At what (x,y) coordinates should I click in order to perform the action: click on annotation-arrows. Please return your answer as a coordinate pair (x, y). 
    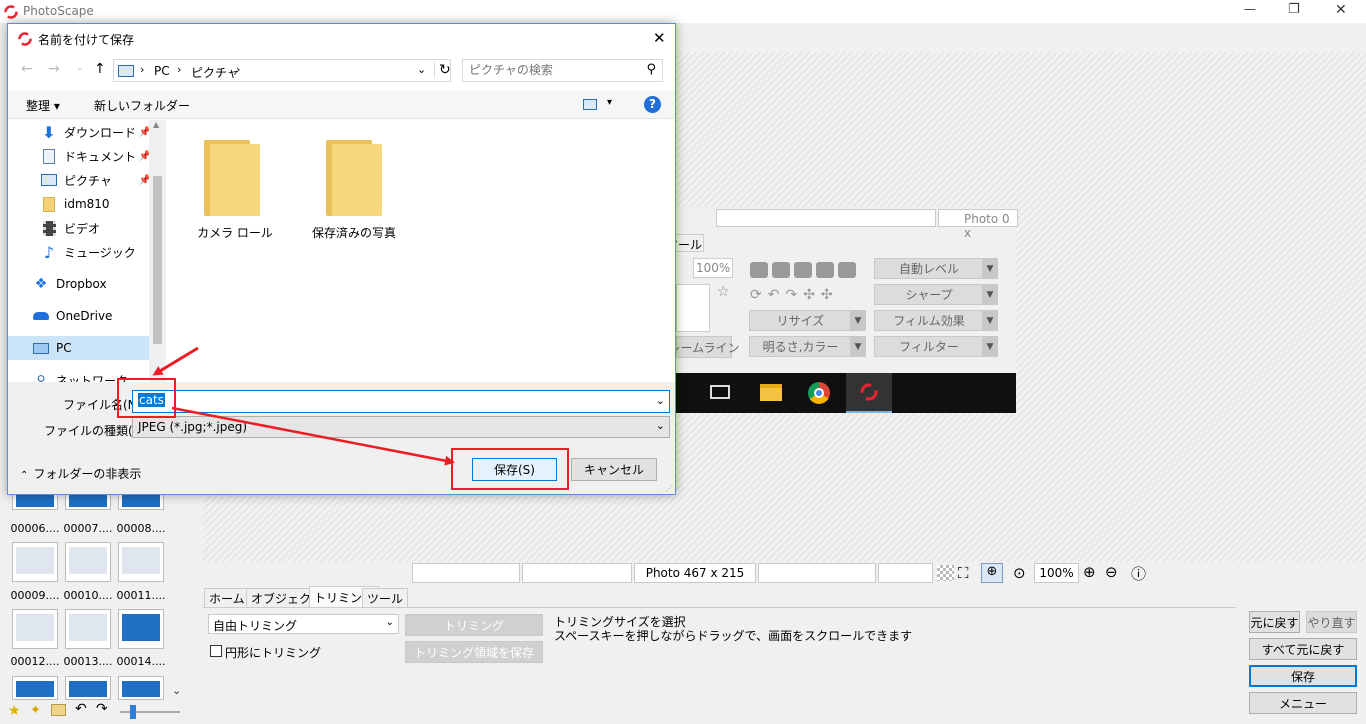
    Looking at the image, I should click on (303, 406).